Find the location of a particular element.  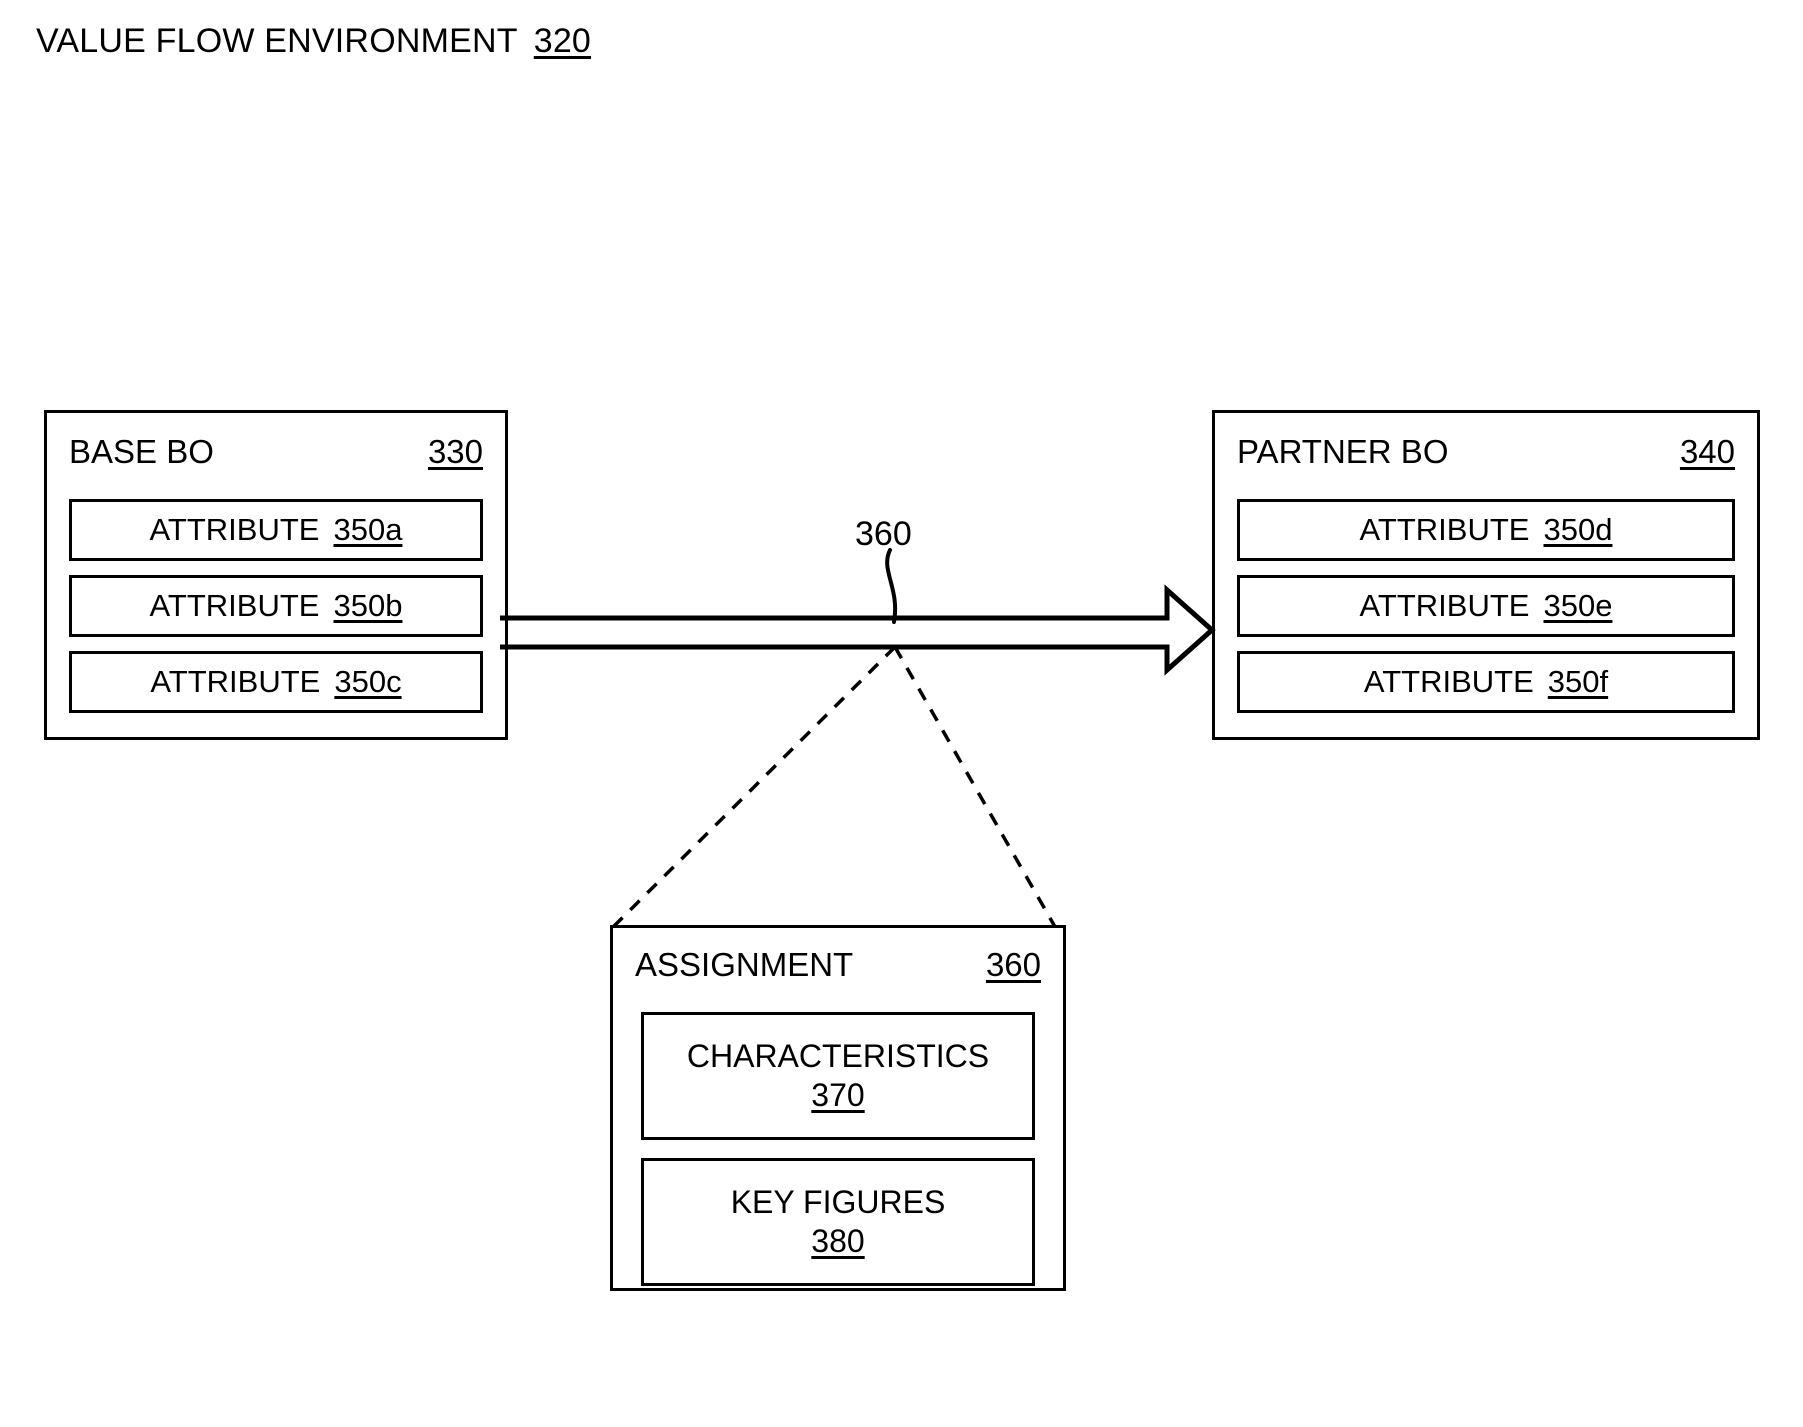

figure-title-ref: 320 is located at coordinates (562, 41).